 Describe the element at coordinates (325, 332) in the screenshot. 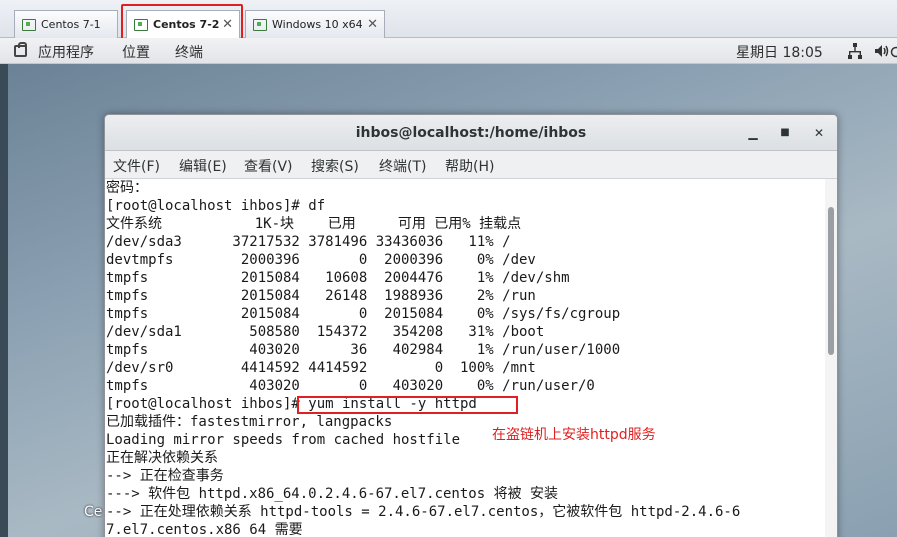

I see `terminal-line: /dev/sda1 508580 154372 354208 31% /boot` at that location.